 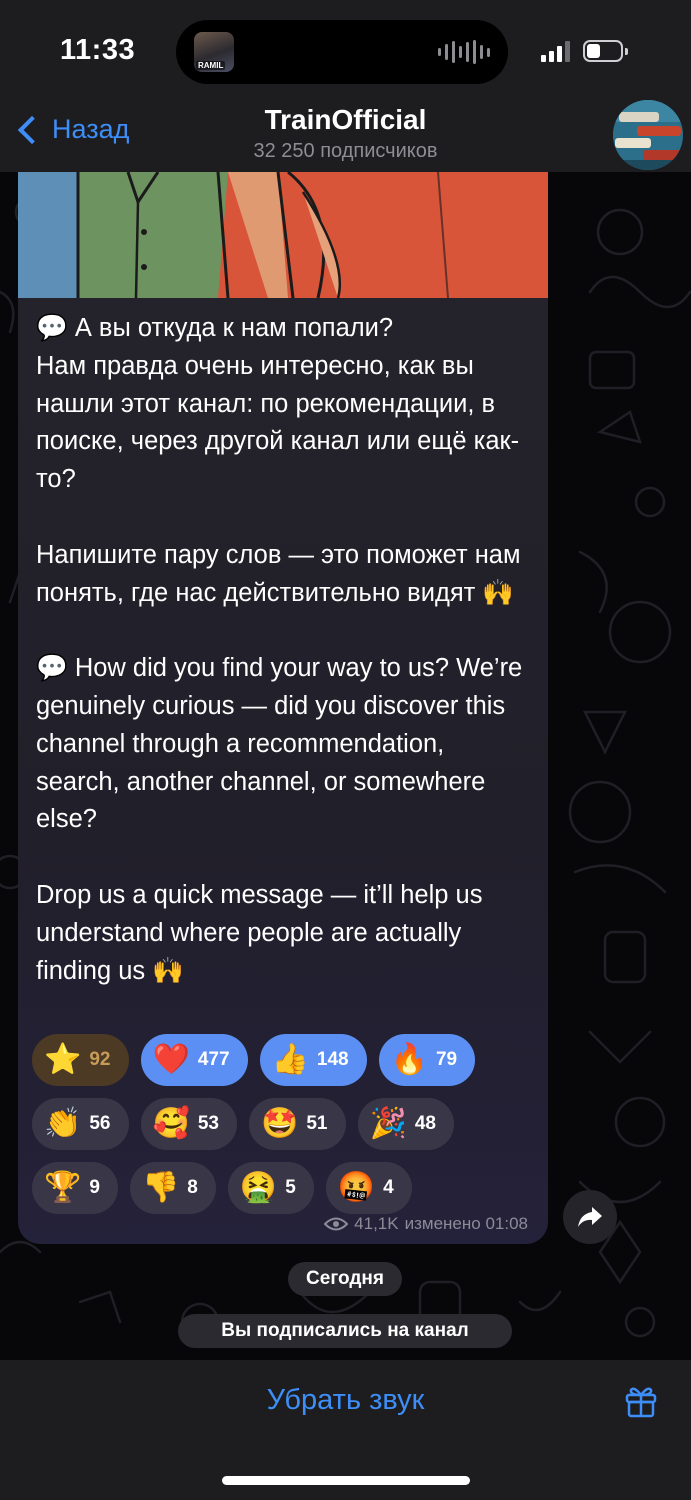 I want to click on channel-title: TrainOfficial, so click(x=345, y=120).